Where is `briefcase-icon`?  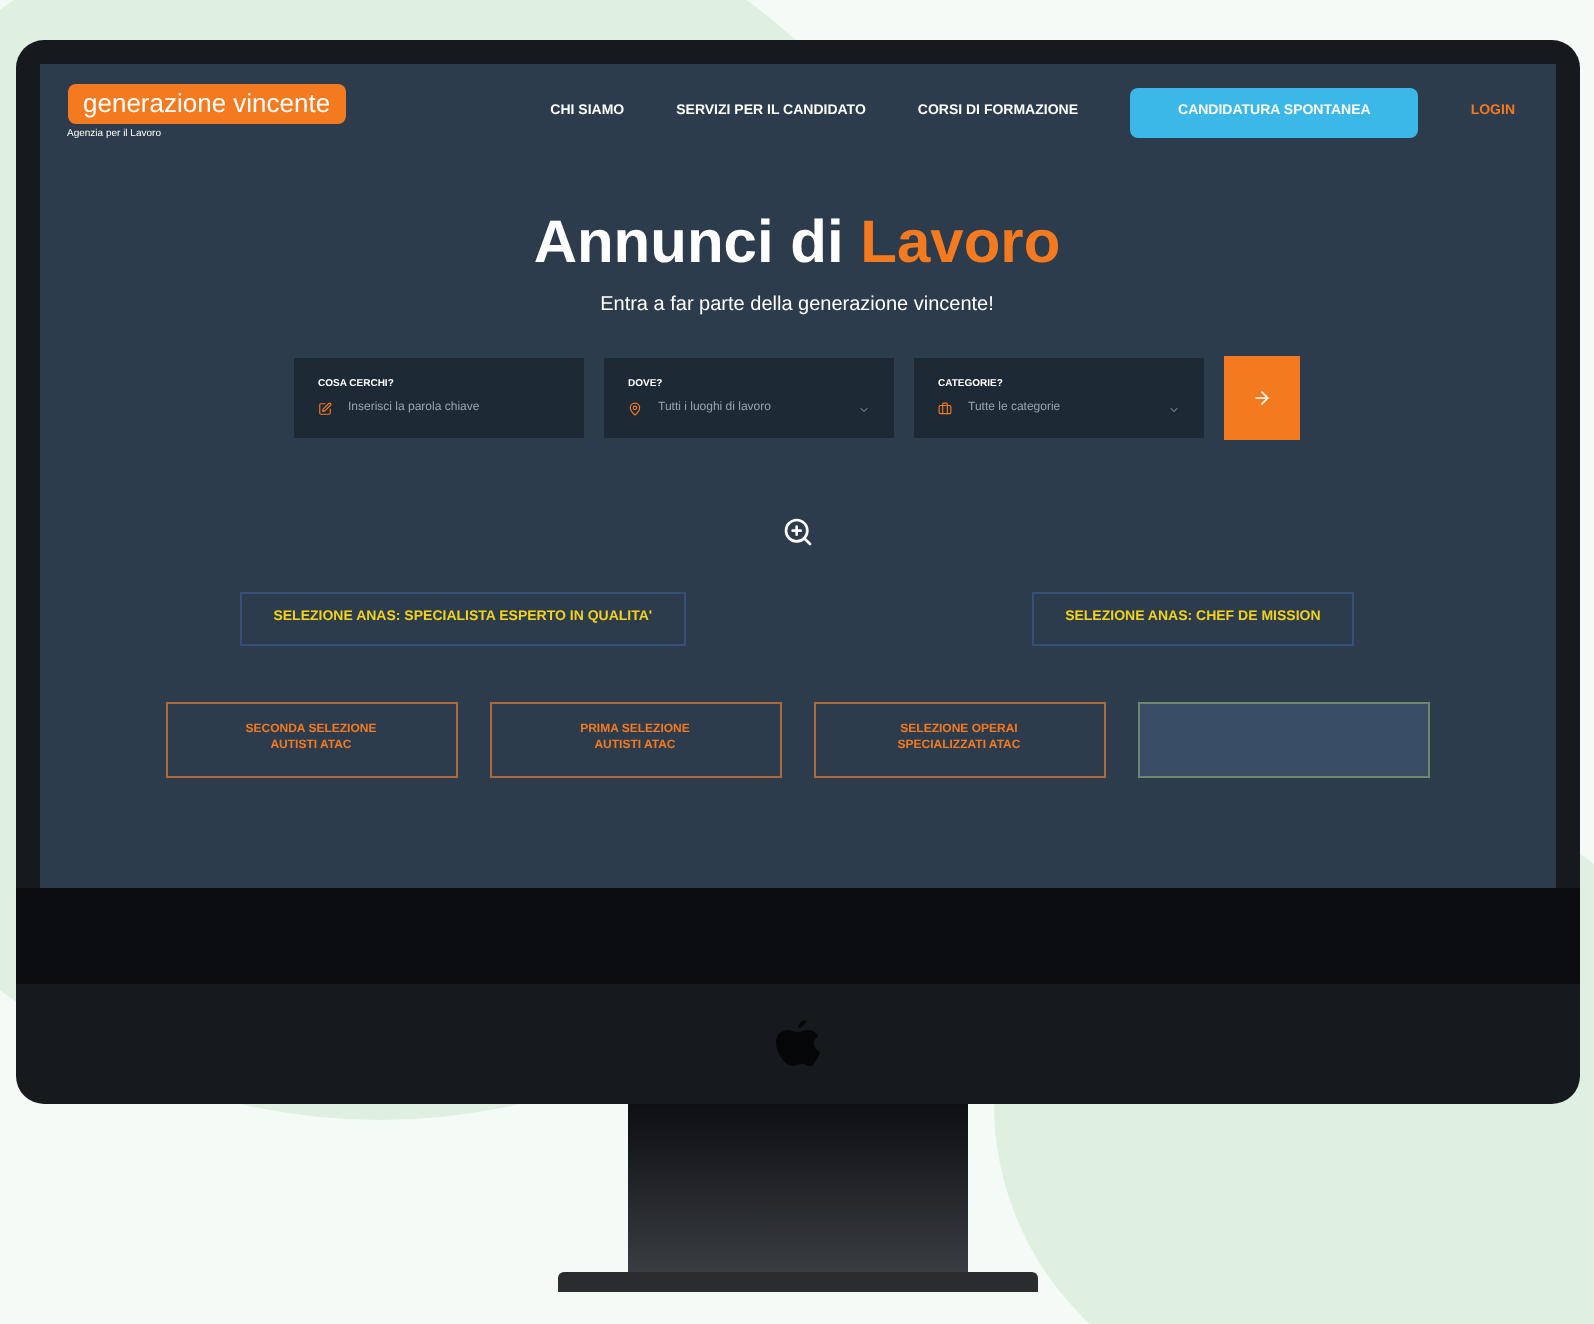 briefcase-icon is located at coordinates (945, 409).